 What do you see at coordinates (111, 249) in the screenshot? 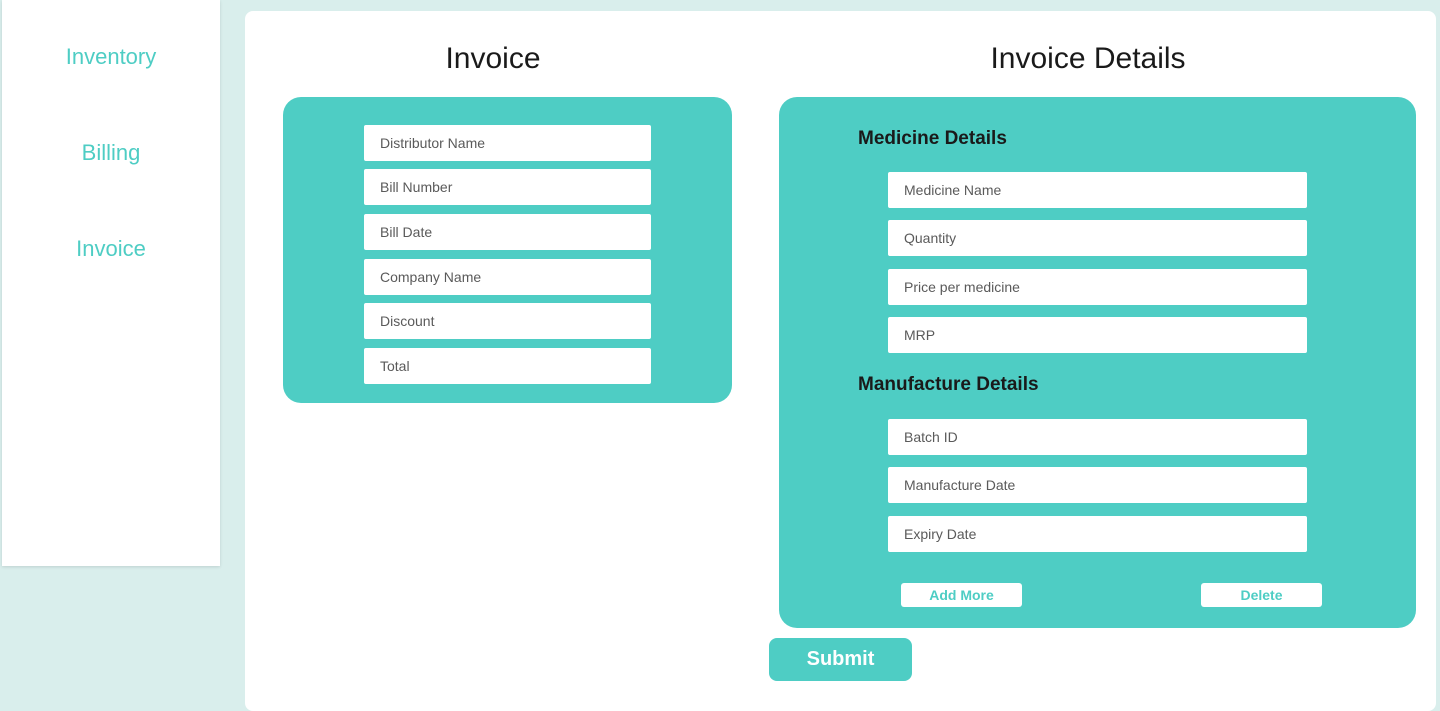
I see `sidebar-item-invoice: Invoice` at bounding box center [111, 249].